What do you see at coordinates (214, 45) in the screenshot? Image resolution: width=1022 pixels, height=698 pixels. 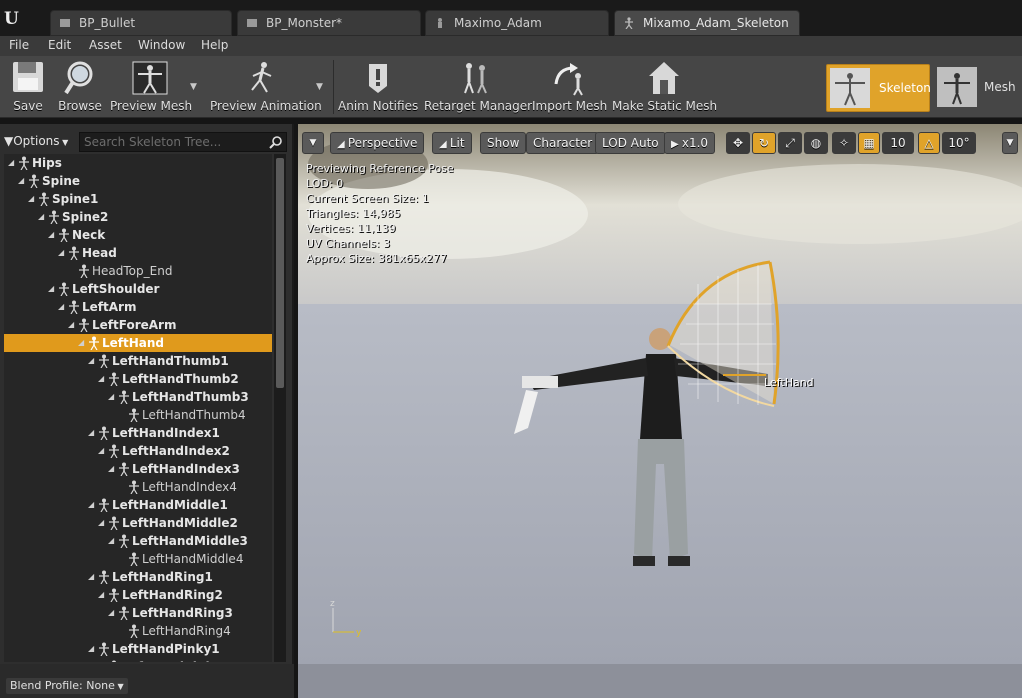 I see `menu-help: Help` at bounding box center [214, 45].